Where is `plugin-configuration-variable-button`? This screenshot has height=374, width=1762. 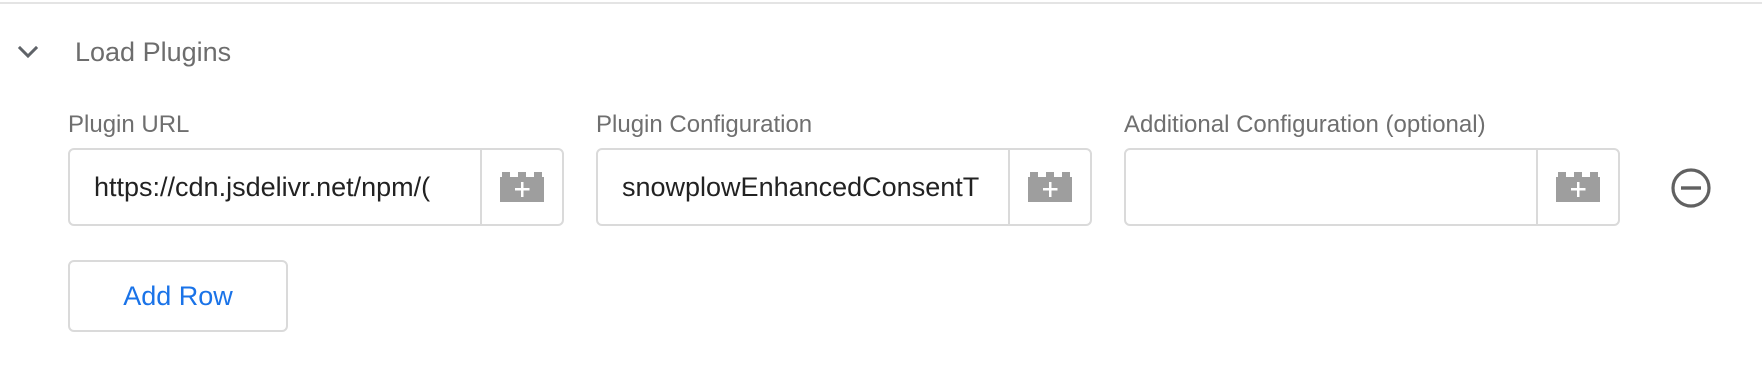 plugin-configuration-variable-button is located at coordinates (1049, 187).